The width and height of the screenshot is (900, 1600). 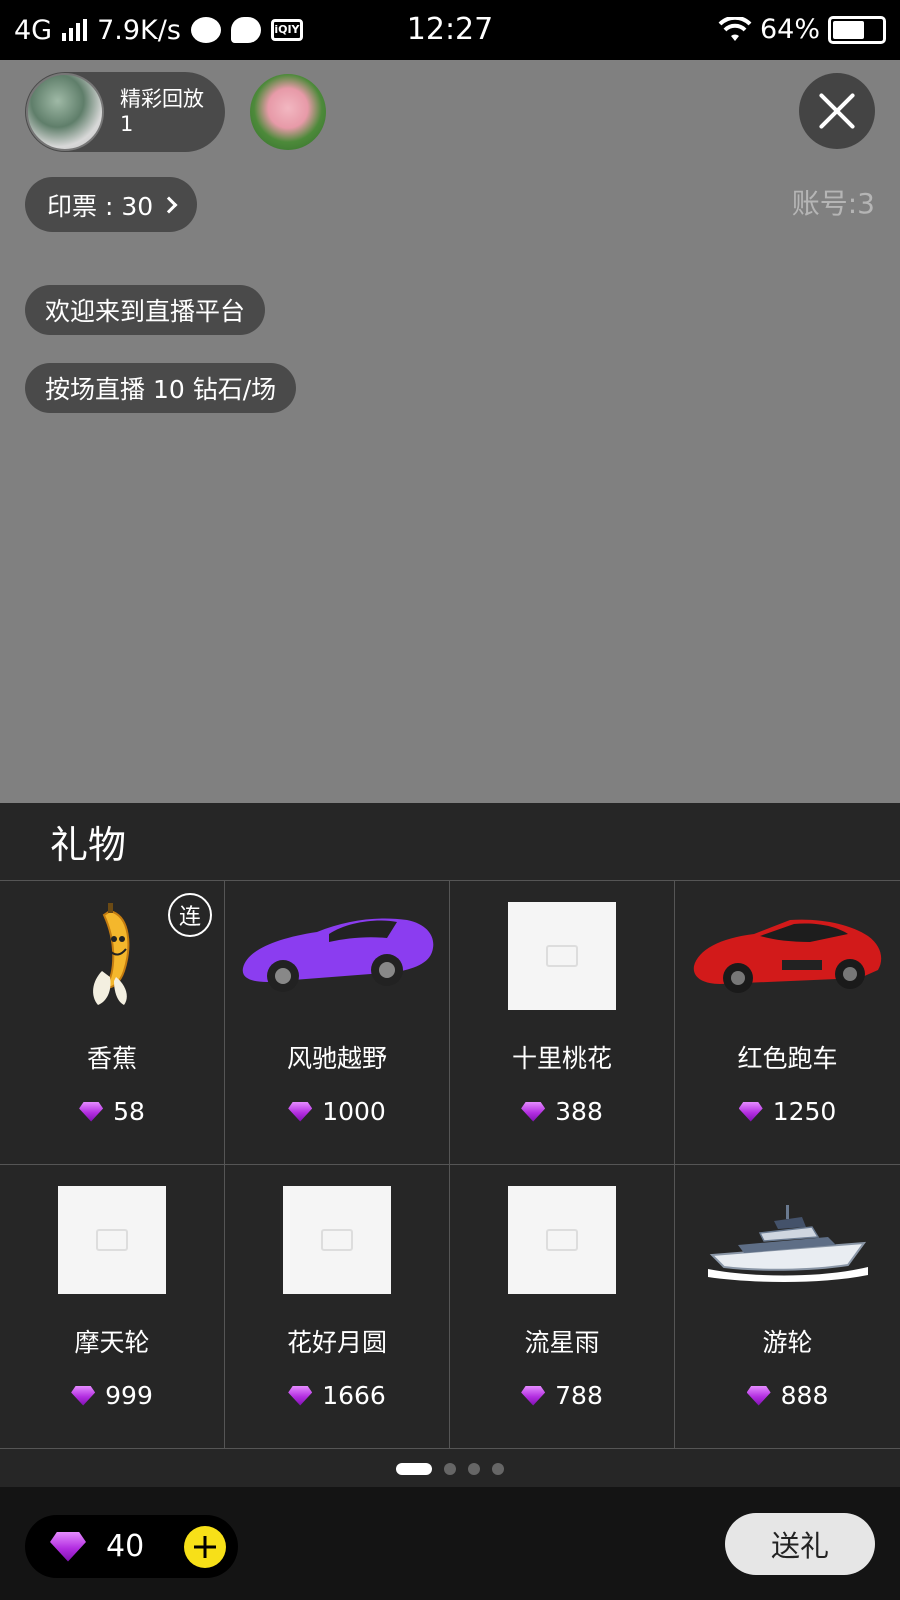 I want to click on gift-price: 788, so click(x=562, y=1395).